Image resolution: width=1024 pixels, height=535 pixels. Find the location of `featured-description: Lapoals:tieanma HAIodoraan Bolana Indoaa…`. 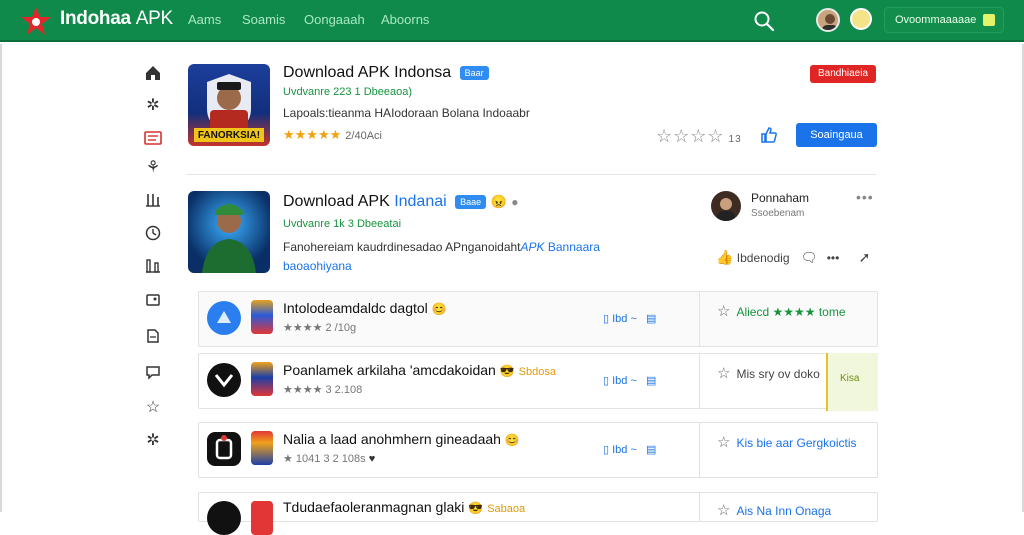

featured-description: Lapoals:tieanma HAIodoraan Bolana Indoaa… is located at coordinates (406, 113).